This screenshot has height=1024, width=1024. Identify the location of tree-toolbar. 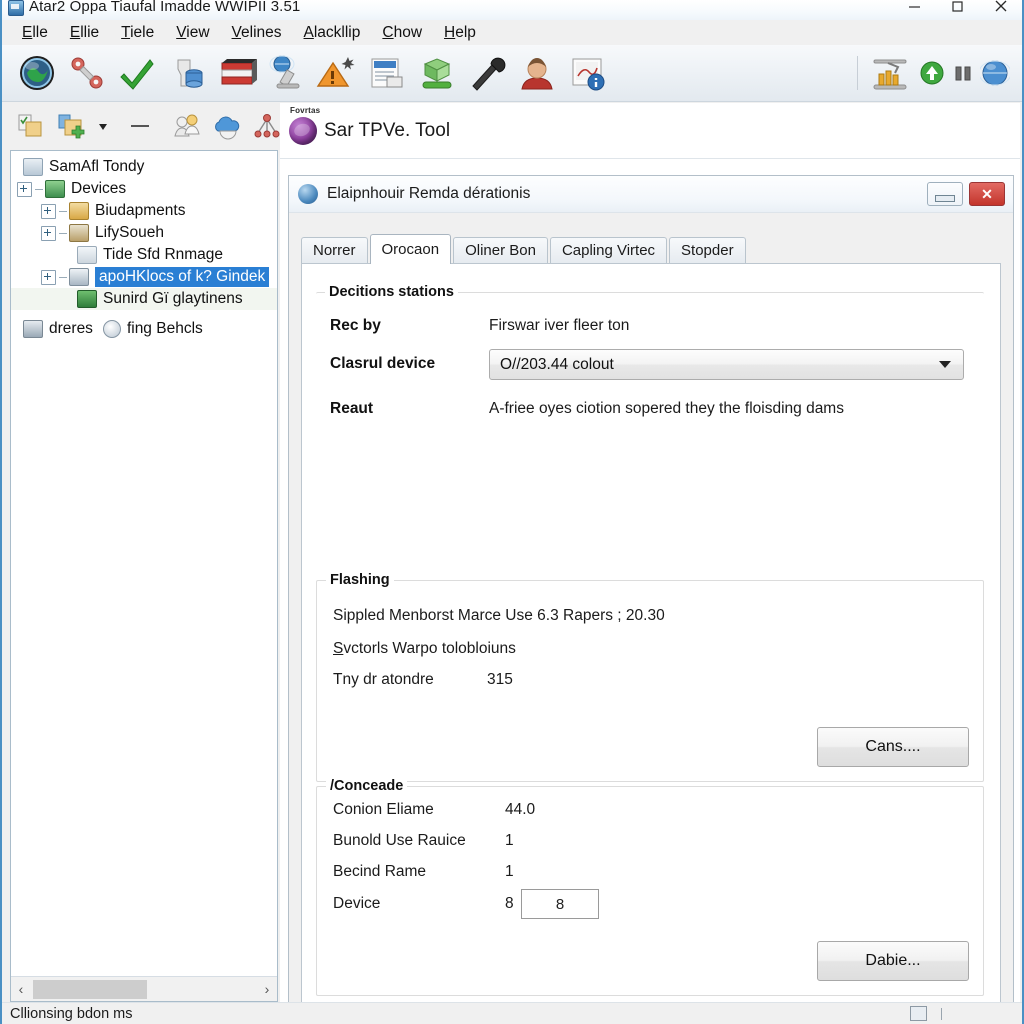
(141, 126).